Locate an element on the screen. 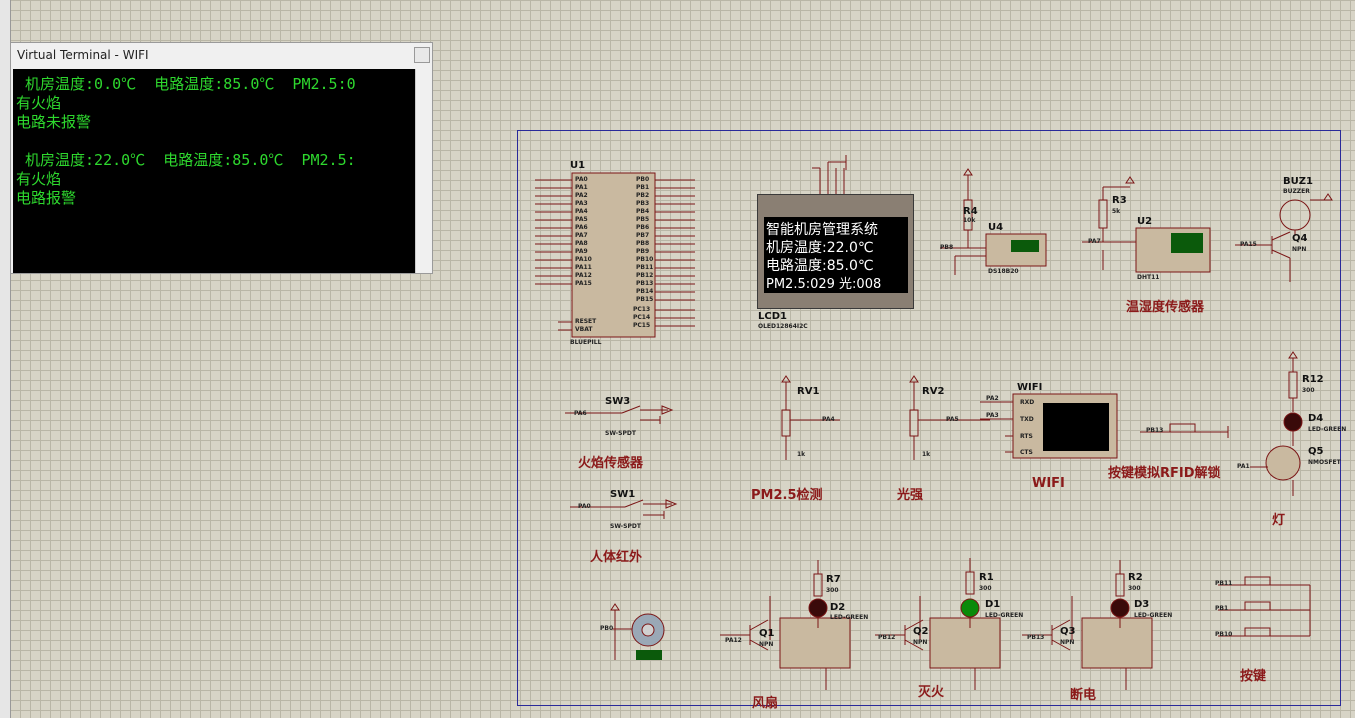 The image size is (1355, 718). terminal-title: Virtual Terminal - WIFI is located at coordinates (83, 55).